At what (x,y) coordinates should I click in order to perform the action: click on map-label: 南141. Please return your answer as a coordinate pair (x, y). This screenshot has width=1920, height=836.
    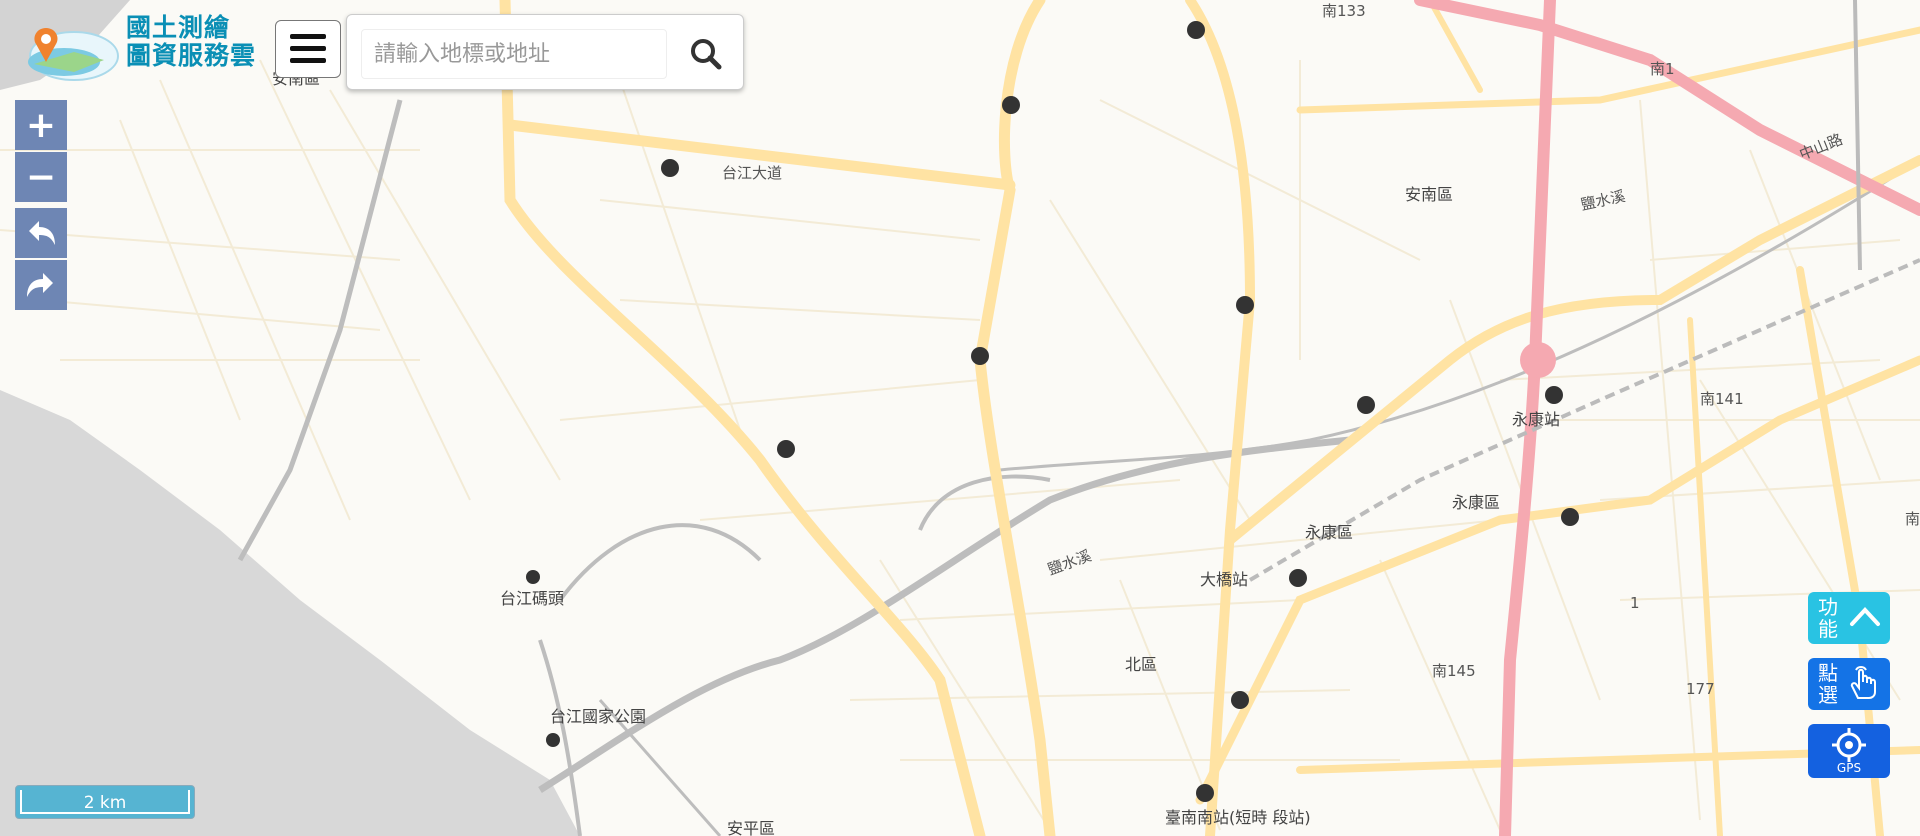
    Looking at the image, I should click on (1722, 399).